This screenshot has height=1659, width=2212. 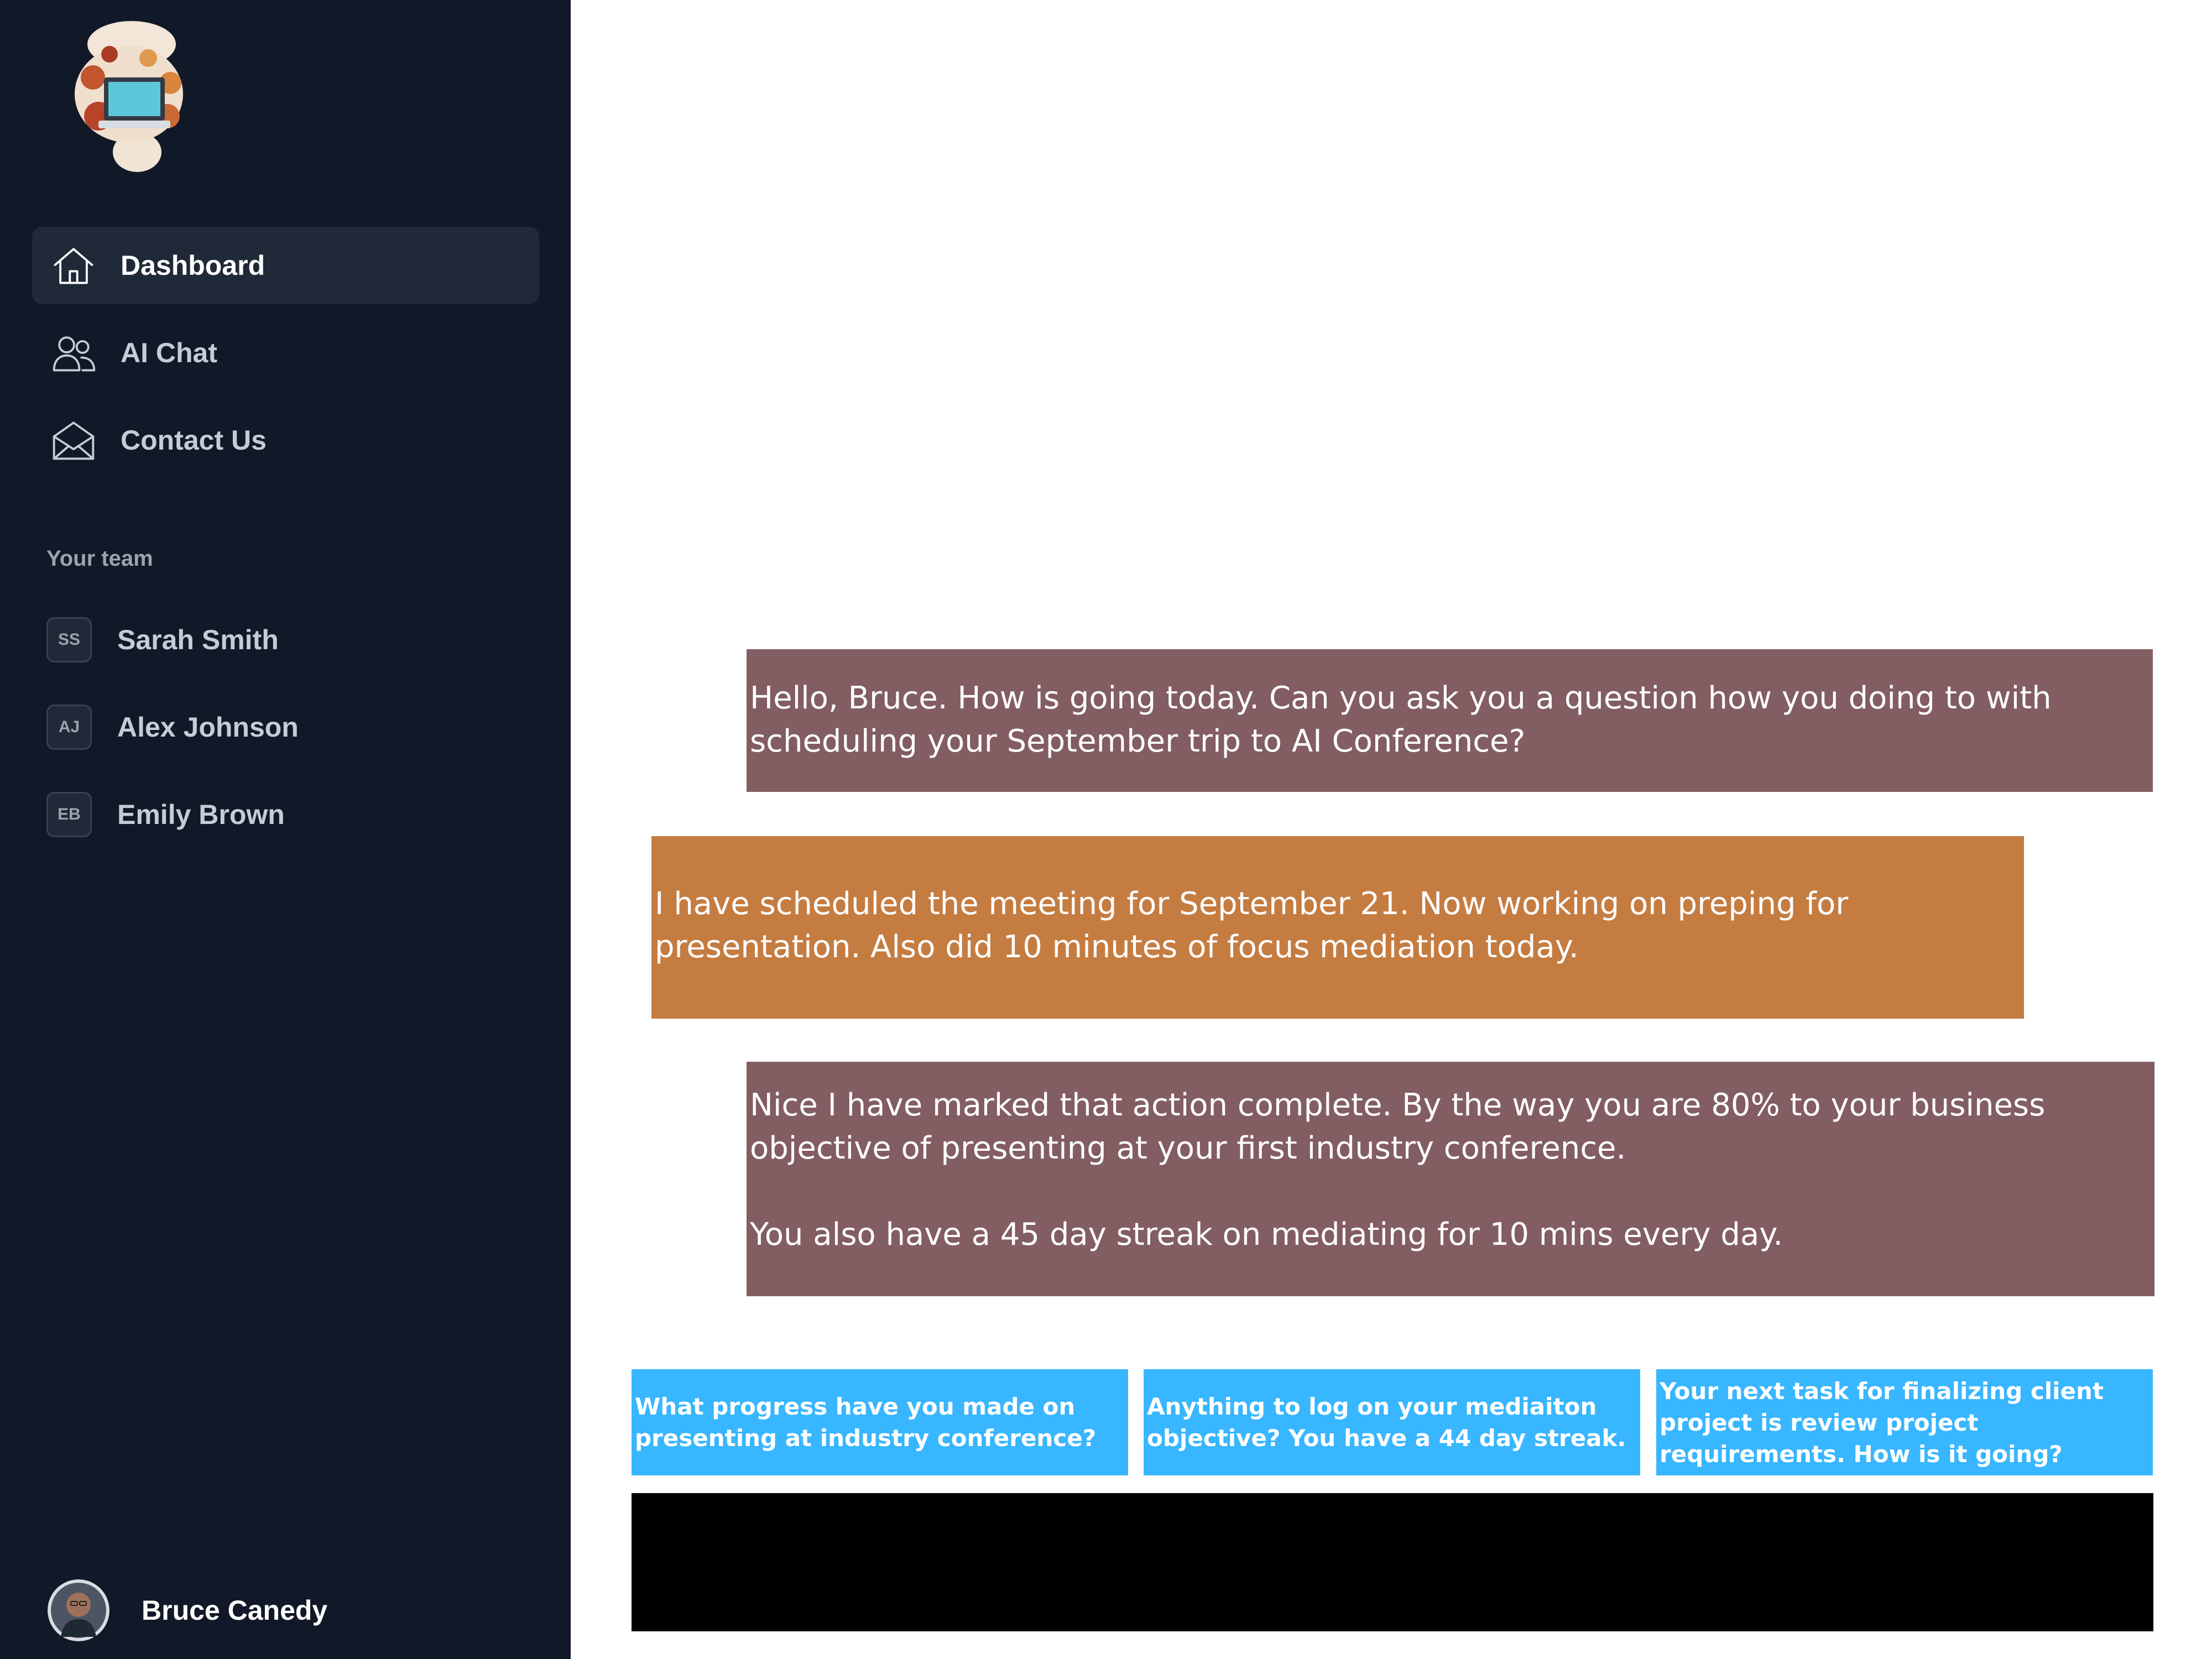 I want to click on nav-item-label: Dashboard, so click(x=193, y=266).